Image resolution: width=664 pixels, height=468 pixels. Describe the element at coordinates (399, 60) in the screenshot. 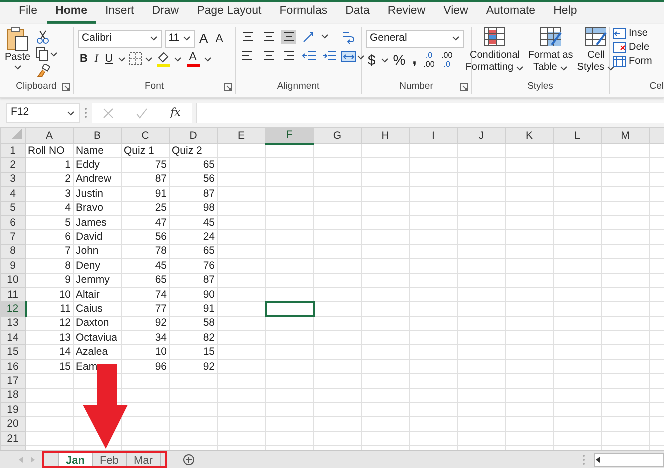

I see `percent-button: %` at that location.